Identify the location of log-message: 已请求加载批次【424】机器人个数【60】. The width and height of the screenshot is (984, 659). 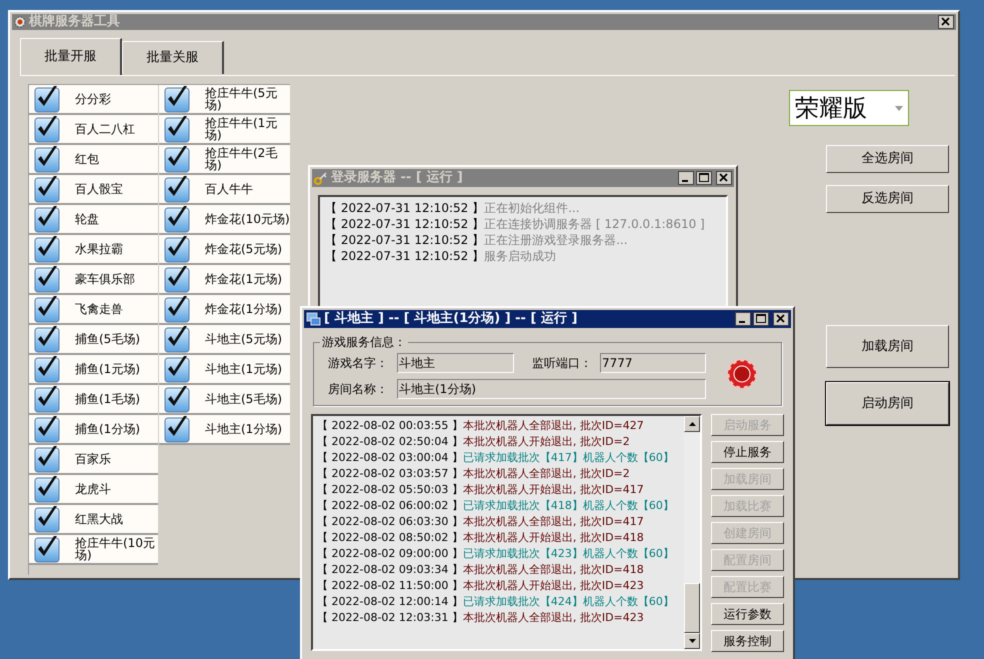
(568, 602).